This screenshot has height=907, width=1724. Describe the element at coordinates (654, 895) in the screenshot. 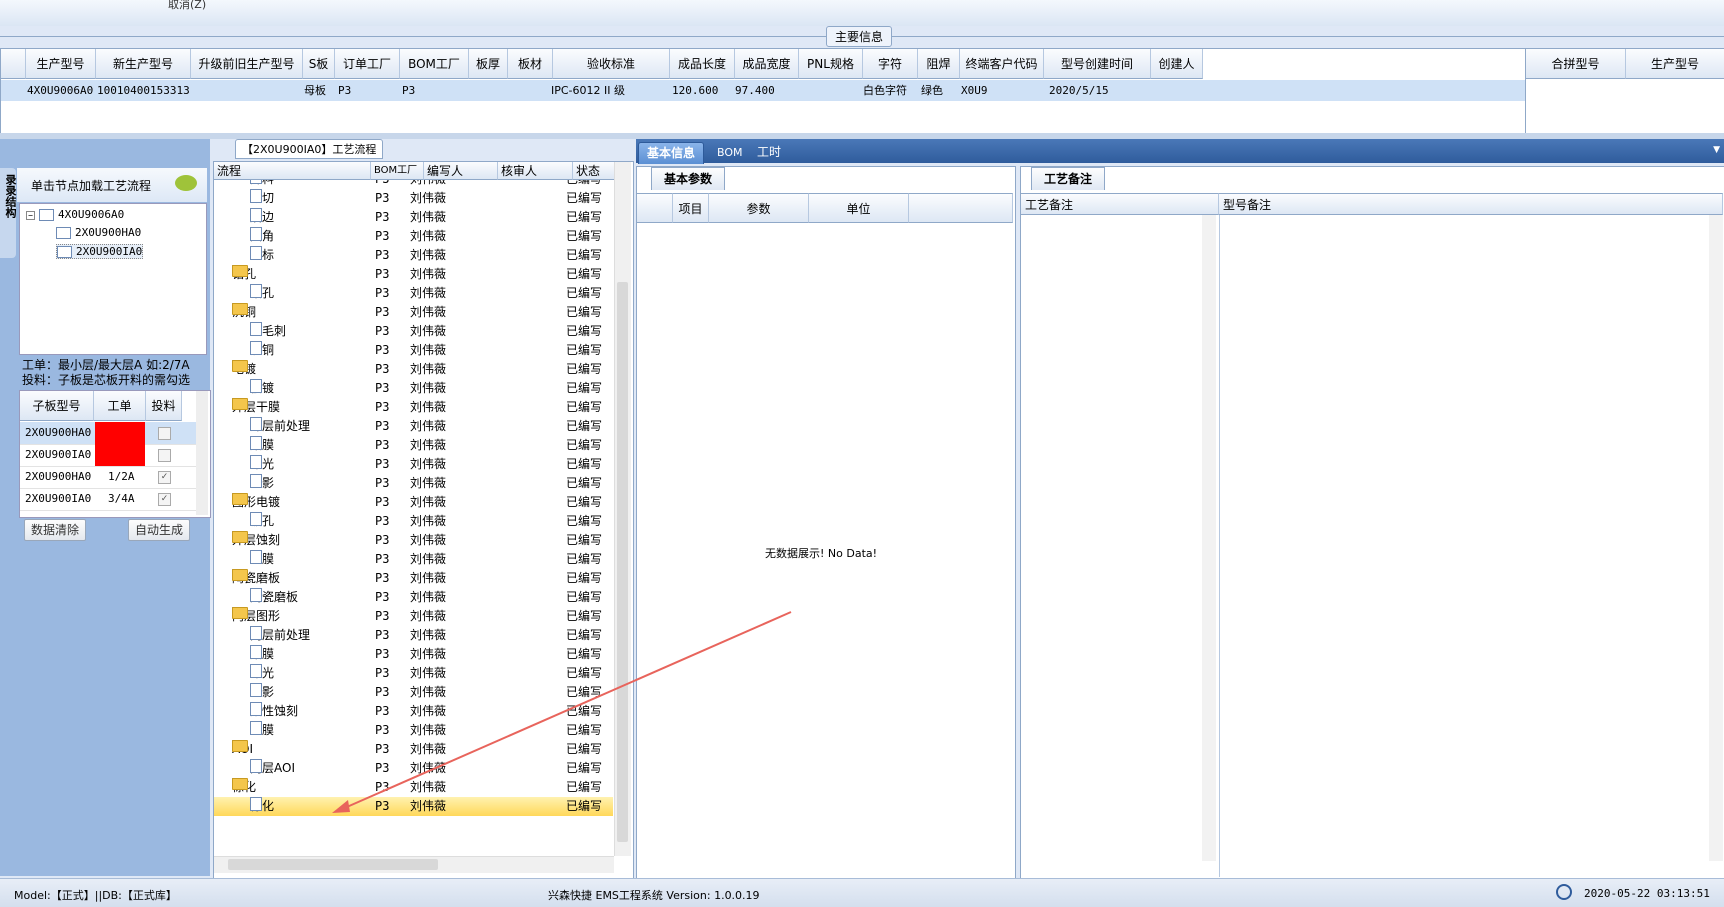

I see `status-version: 兴森快捷 EMS工程系统 Version: 1.0.0.19` at that location.